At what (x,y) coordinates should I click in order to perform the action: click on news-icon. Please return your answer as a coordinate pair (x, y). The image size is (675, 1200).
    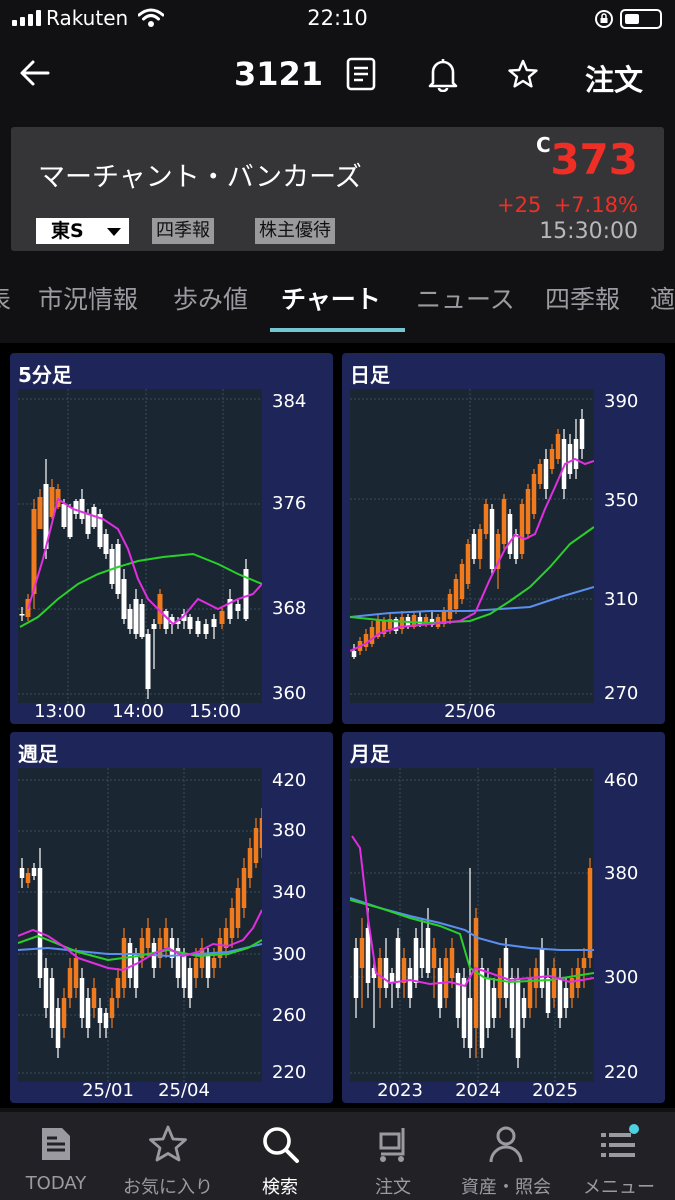
    Looking at the image, I should click on (56, 1144).